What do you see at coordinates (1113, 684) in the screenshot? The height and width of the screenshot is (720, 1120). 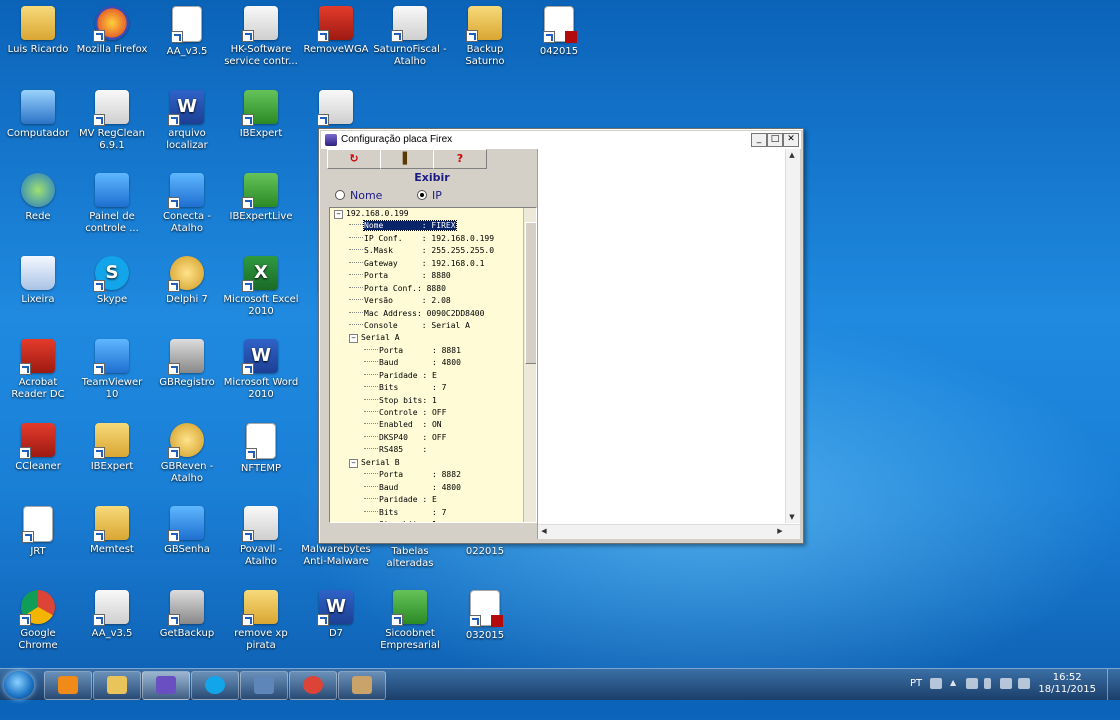 I see `show-desktop-button` at bounding box center [1113, 684].